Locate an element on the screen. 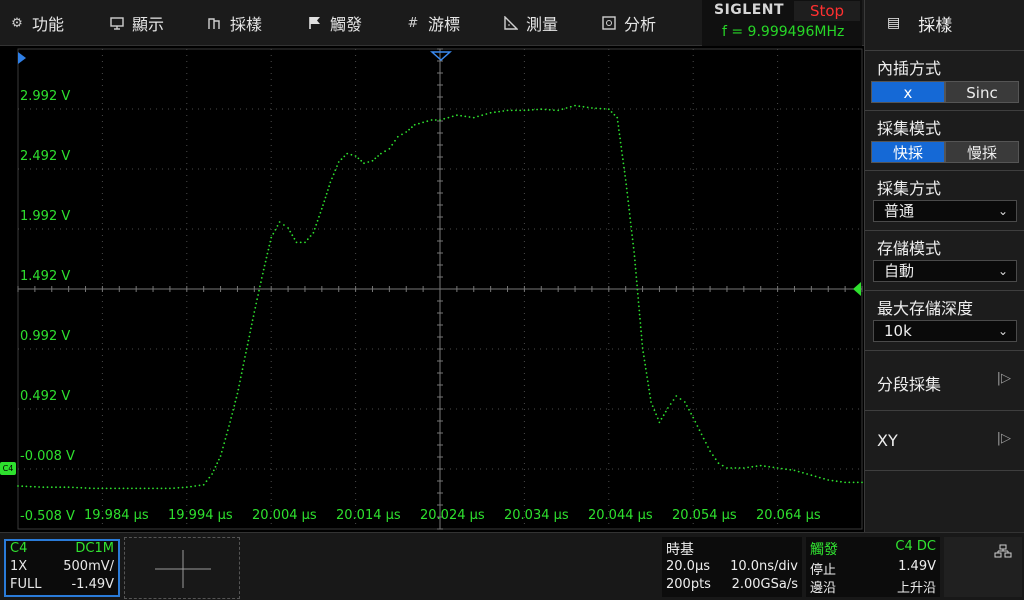 The height and width of the screenshot is (600, 1024). mem-mode-select: 自動 ⌄ is located at coordinates (945, 271).